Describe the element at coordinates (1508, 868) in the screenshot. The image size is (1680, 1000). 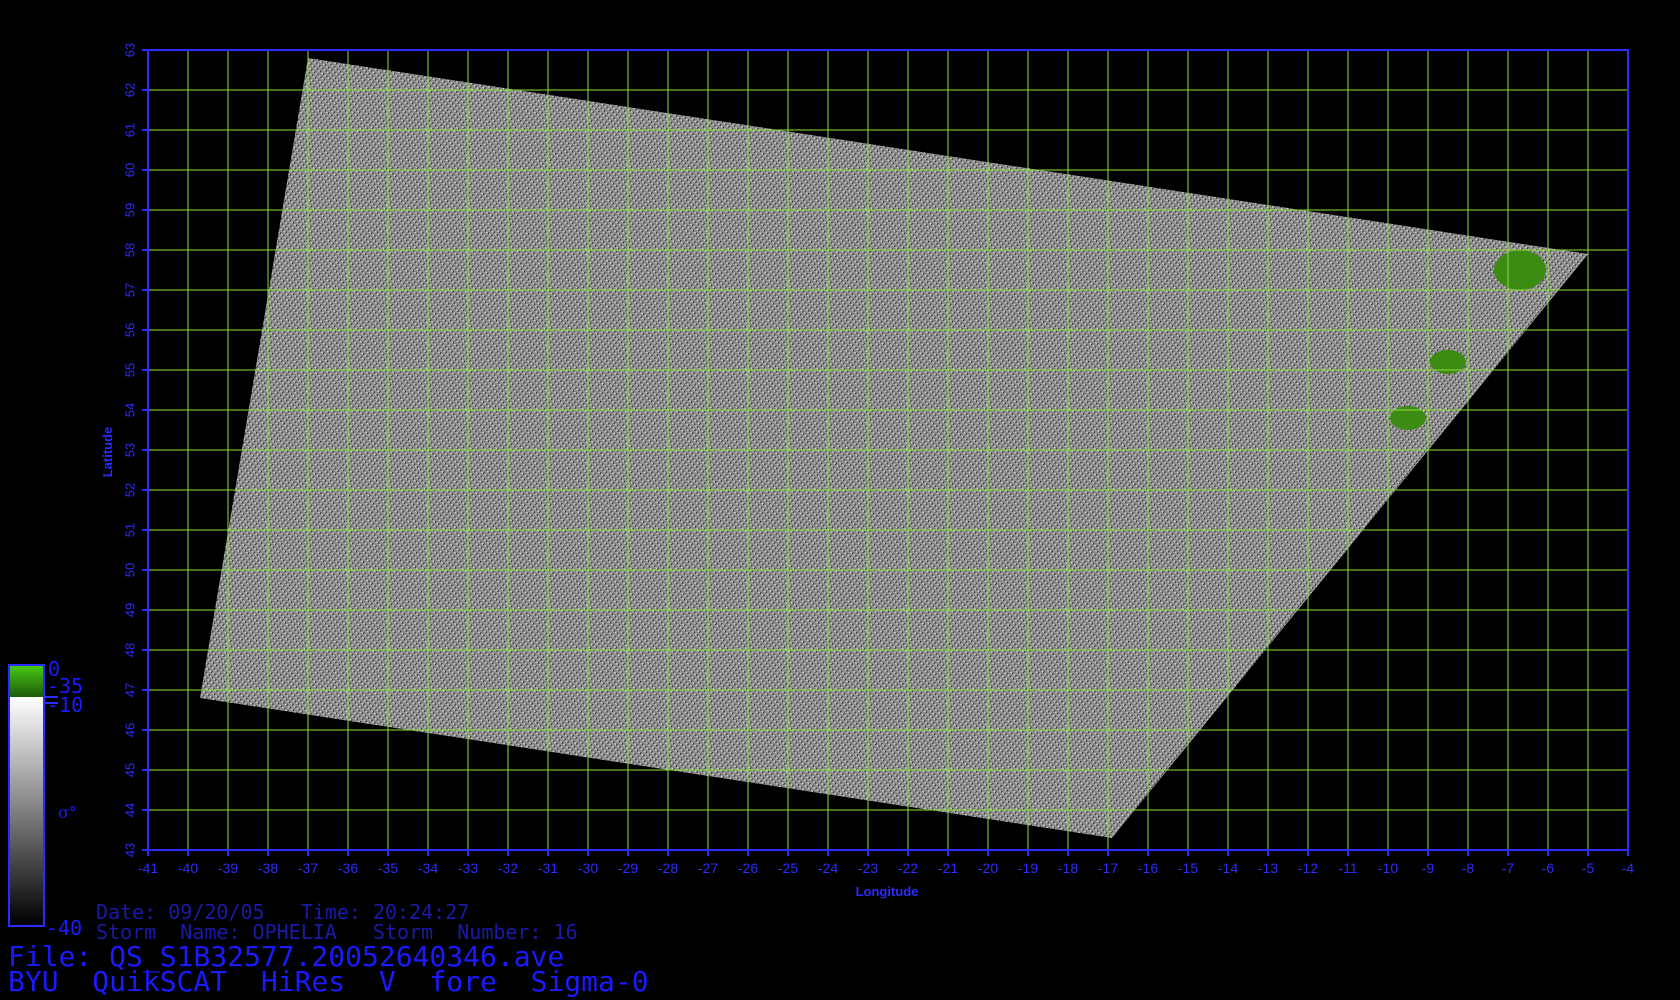
I see `lon-tick-label: -7` at that location.